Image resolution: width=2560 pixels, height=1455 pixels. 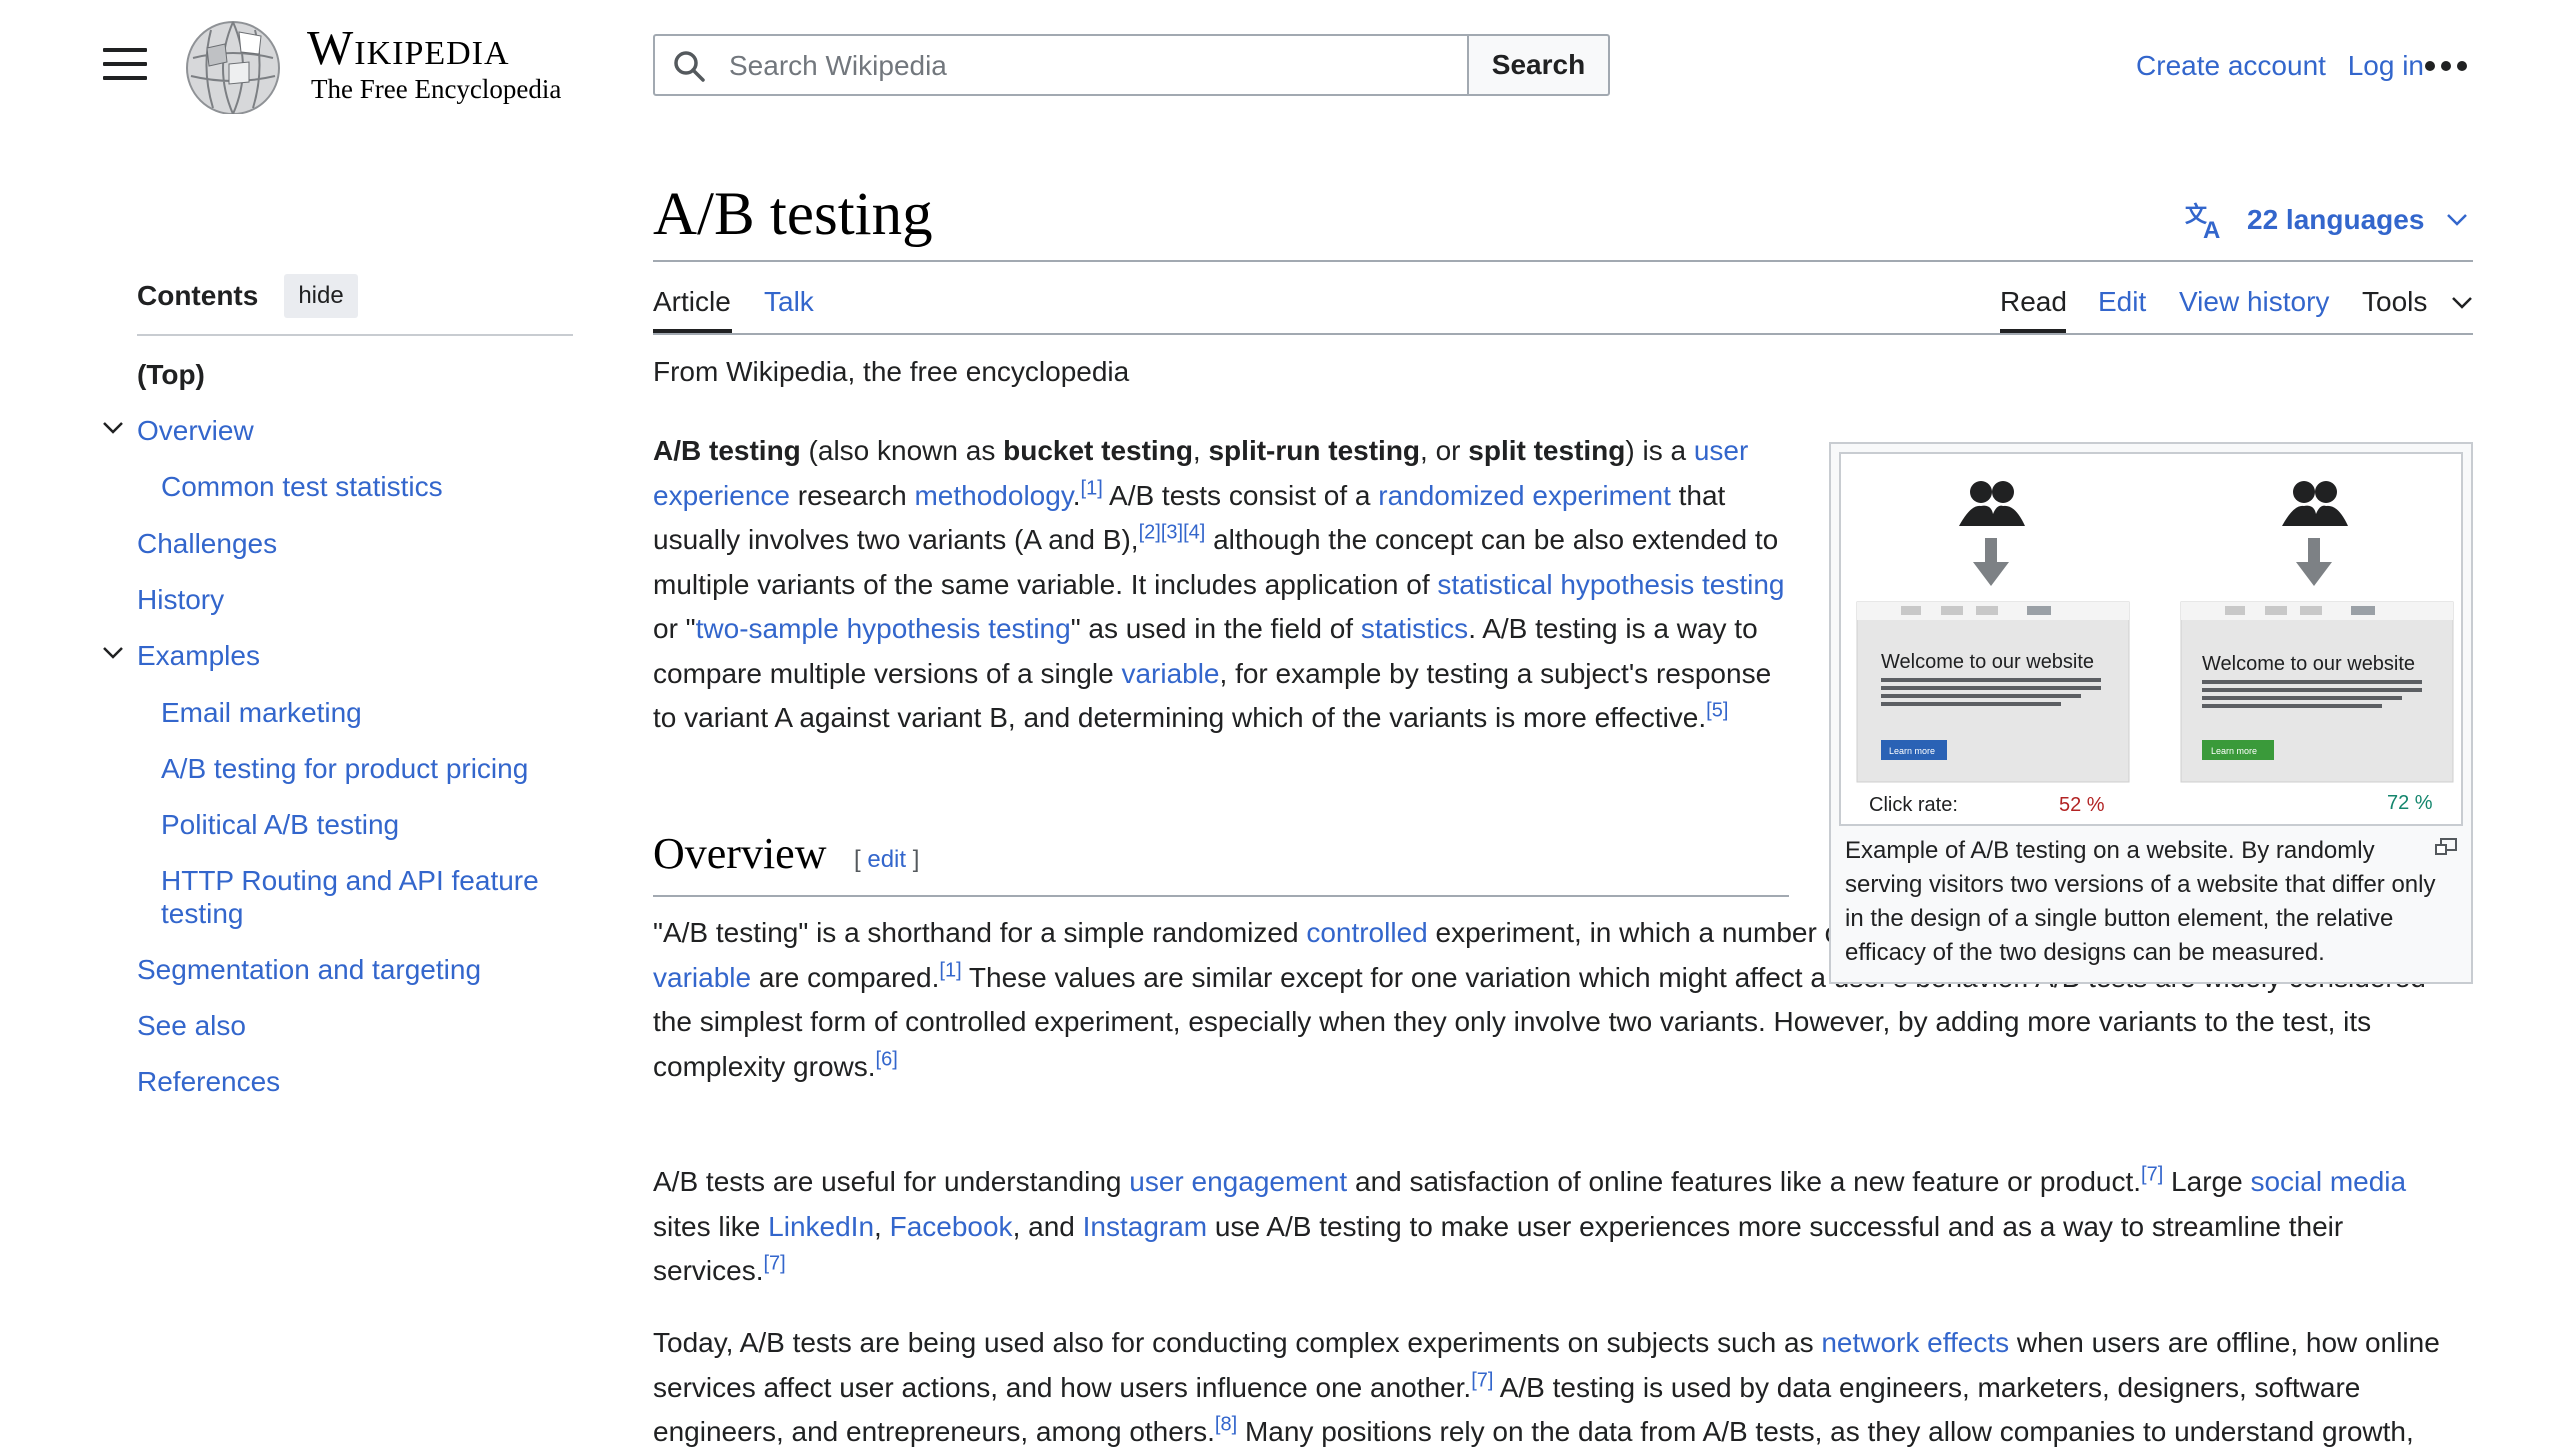 I want to click on toc-item-political-ab-testing: Political A/B testing, so click(x=280, y=824).